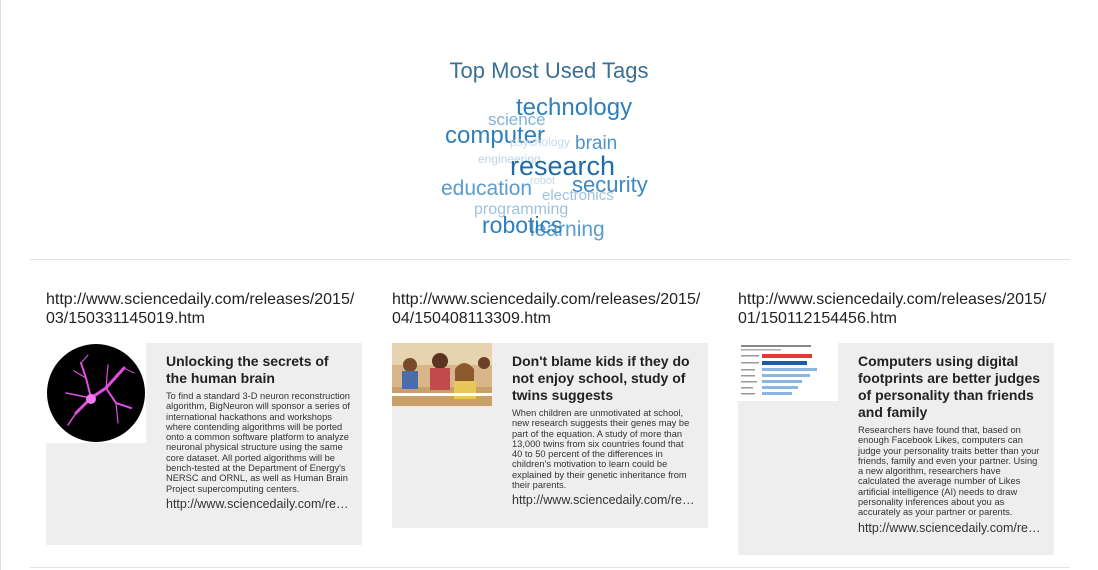 Image resolution: width=1098 pixels, height=570 pixels. Describe the element at coordinates (486, 188) in the screenshot. I see `tag-education: education` at that location.